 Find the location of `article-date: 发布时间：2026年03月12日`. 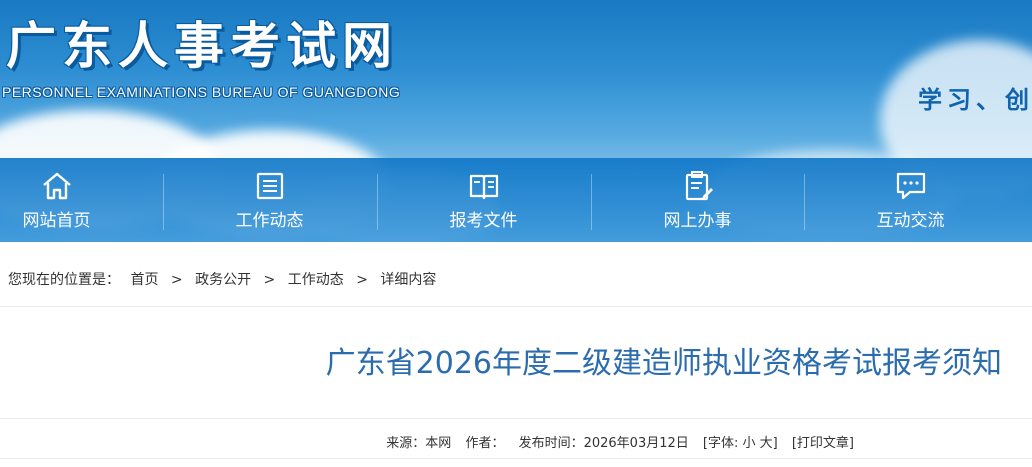

article-date: 发布时间：2026年03月12日 is located at coordinates (603, 443).